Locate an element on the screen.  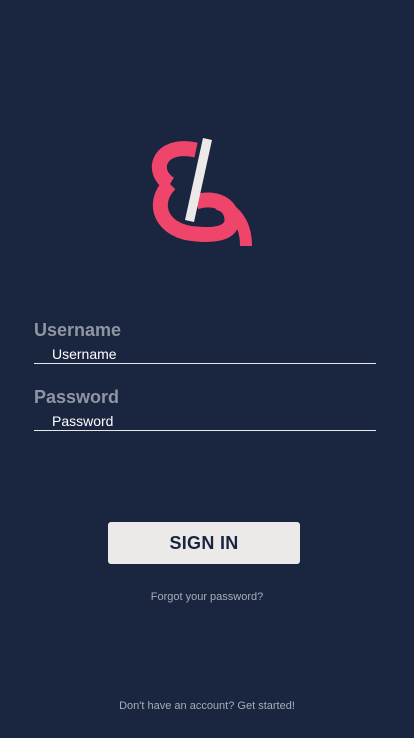
brand-logo-icon is located at coordinates (204, 192).